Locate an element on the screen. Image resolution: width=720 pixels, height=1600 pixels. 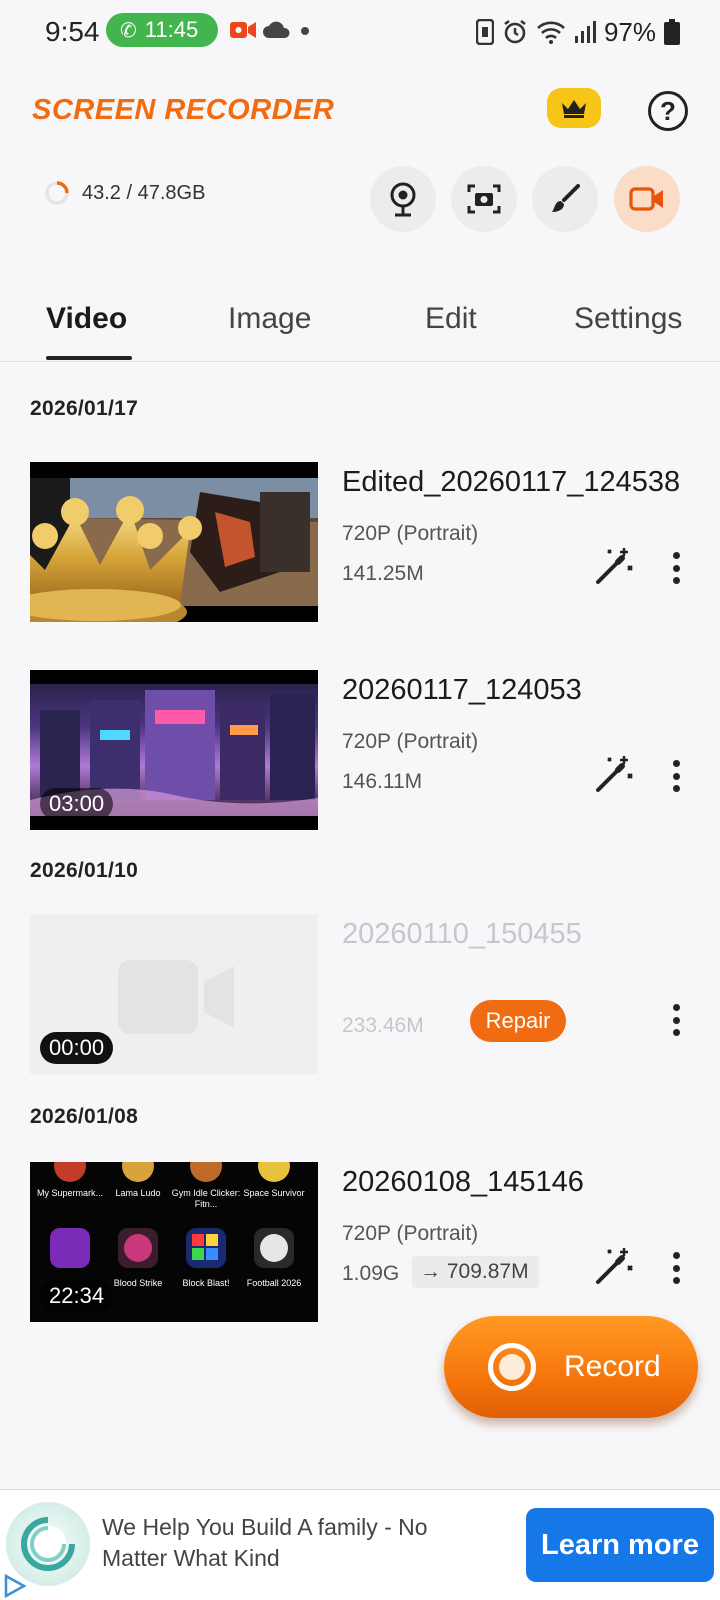
record-icon is located at coordinates (512, 1367).